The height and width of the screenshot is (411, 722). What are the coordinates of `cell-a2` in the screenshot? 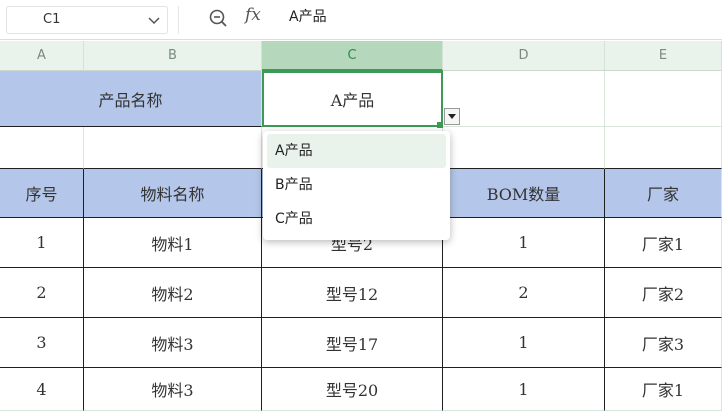 It's located at (42, 148).